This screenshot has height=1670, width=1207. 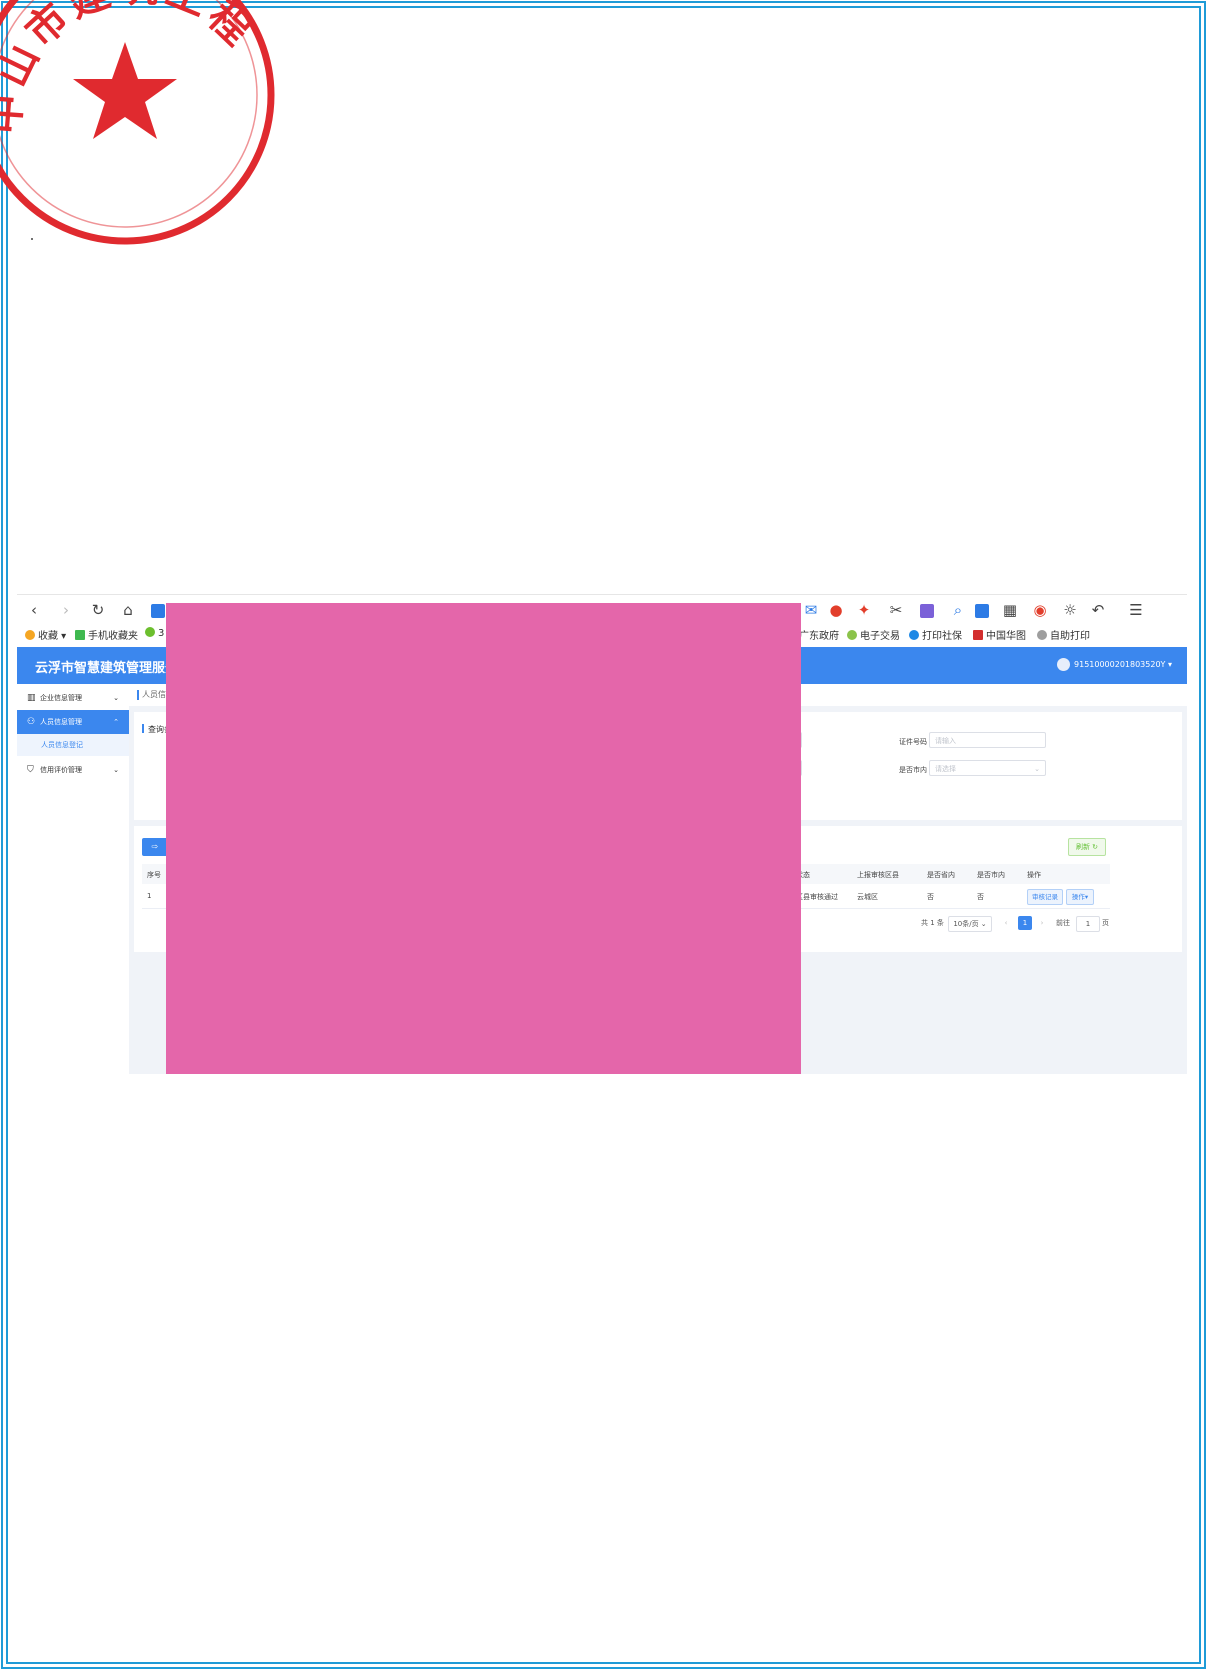 I want to click on bookmark-favorites: 收藏 ▾, so click(x=45, y=634).